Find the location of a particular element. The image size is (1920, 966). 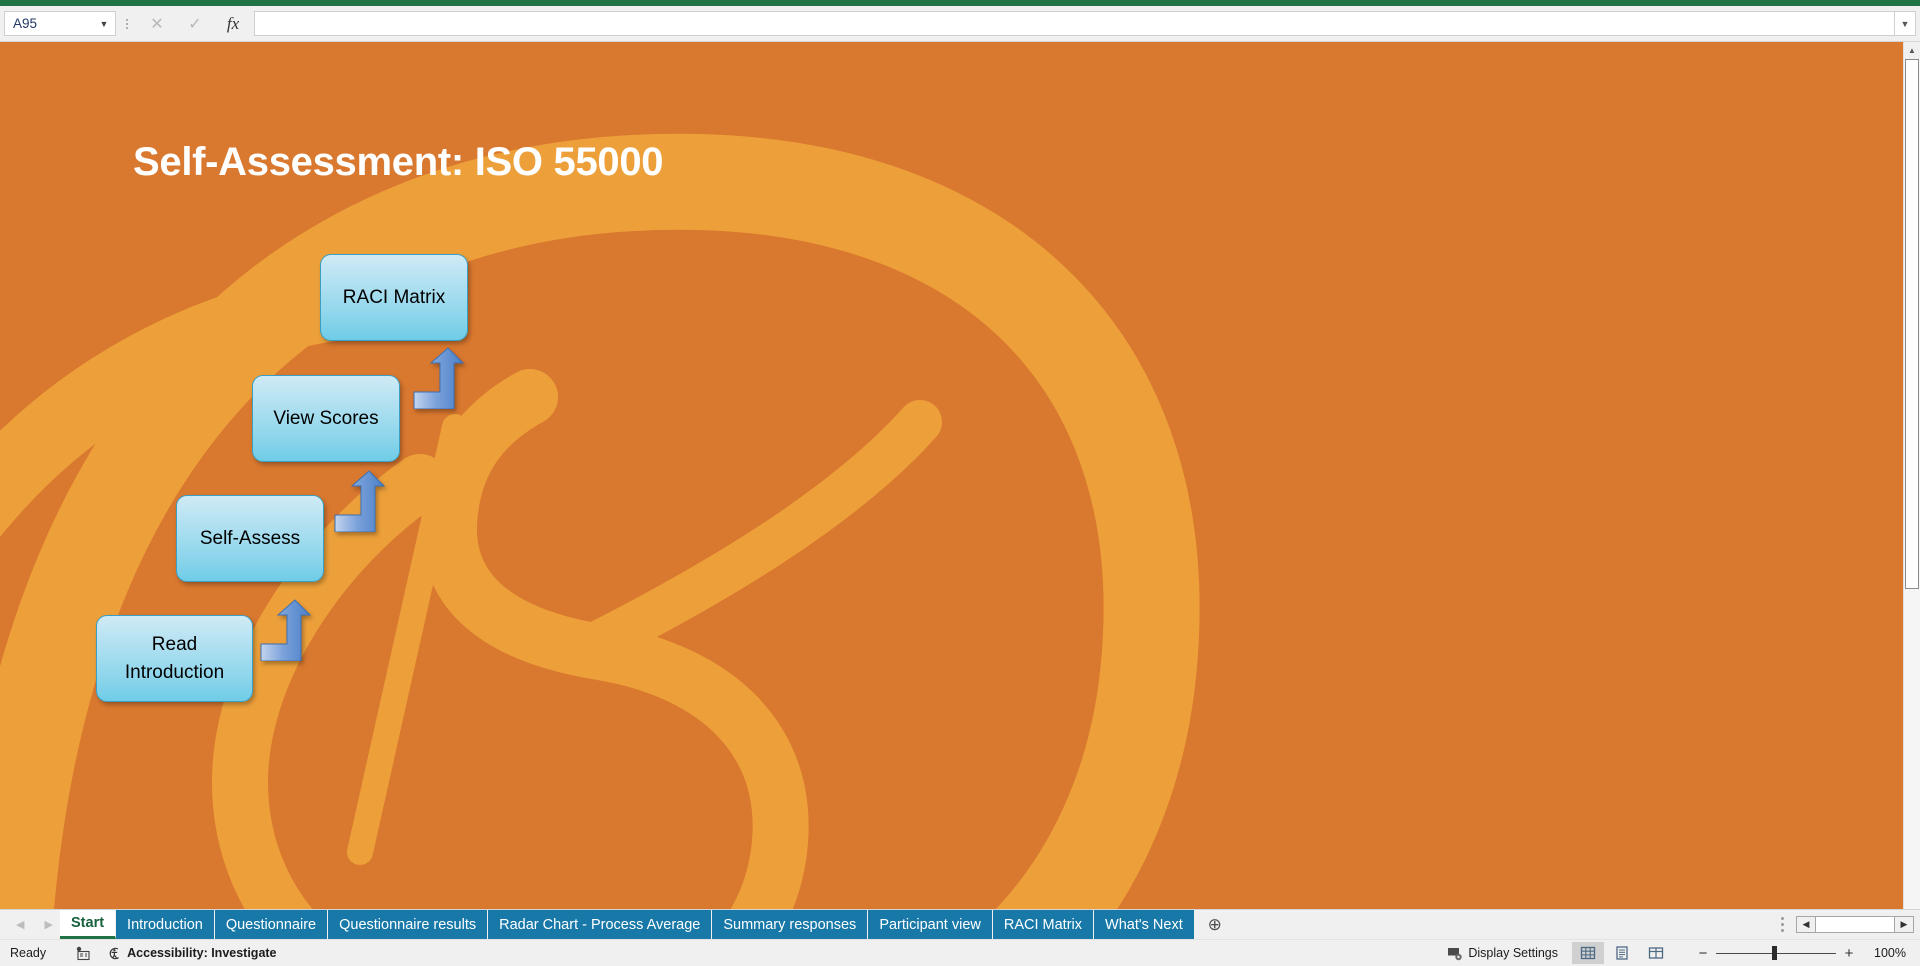

sheet-tab-participant-view: Participant view is located at coordinates (930, 924).